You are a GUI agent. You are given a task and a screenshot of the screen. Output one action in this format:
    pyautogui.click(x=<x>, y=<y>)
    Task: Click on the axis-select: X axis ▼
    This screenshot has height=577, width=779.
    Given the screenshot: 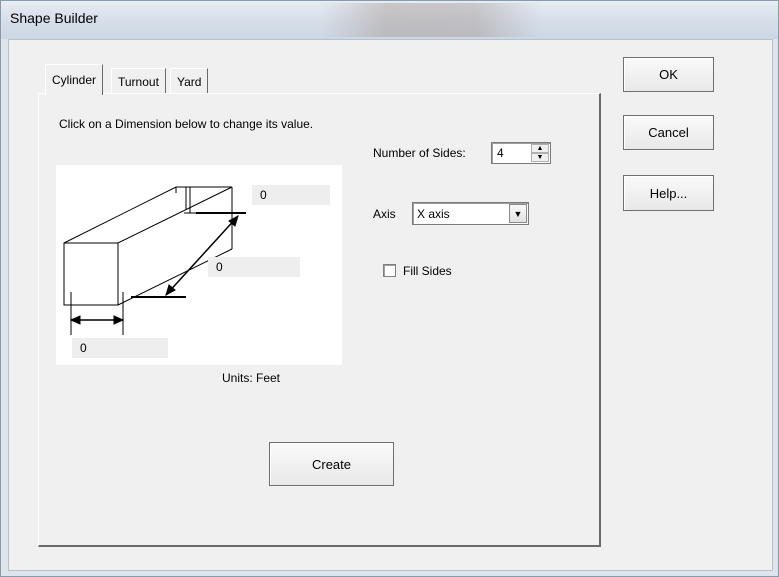 What is the action you would take?
    pyautogui.click(x=470, y=213)
    